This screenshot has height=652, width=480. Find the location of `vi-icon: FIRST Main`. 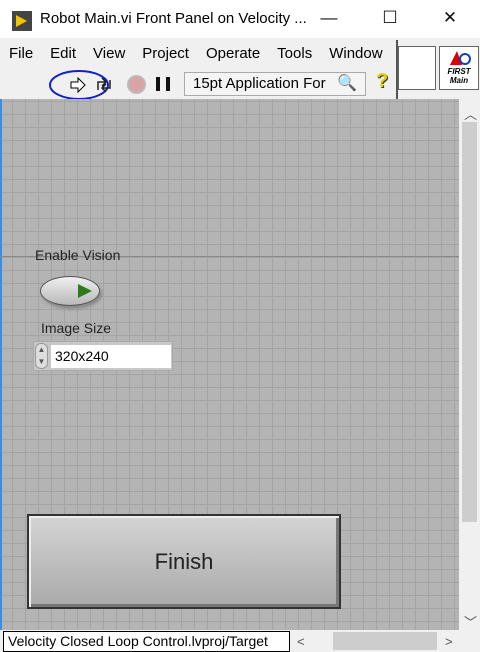

vi-icon: FIRST Main is located at coordinates (459, 68).